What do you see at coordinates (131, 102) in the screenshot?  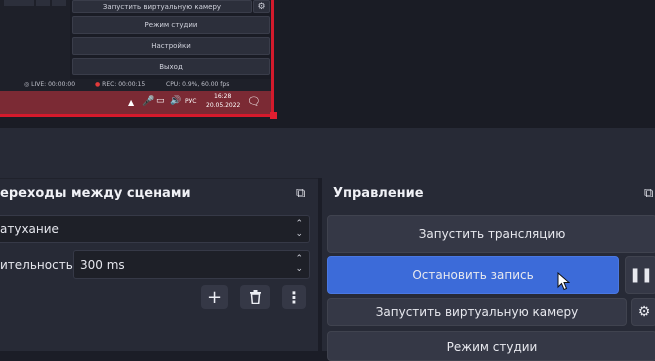 I see `tray-chevron-up-icon: ▲` at bounding box center [131, 102].